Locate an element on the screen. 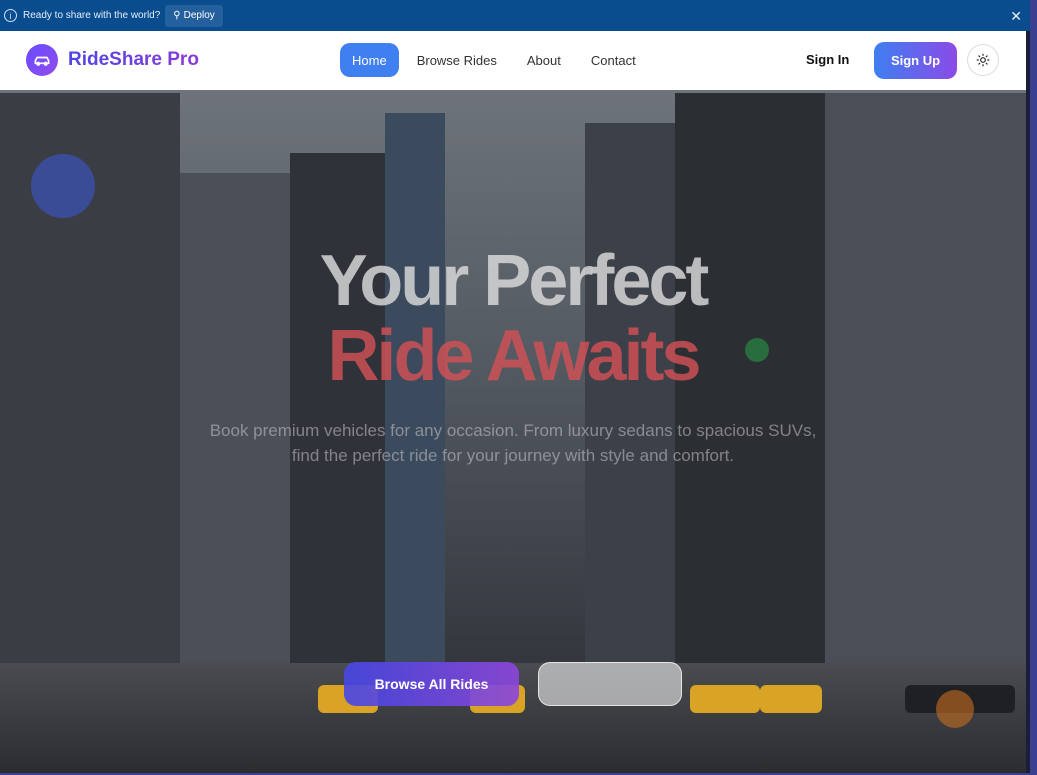 This screenshot has width=1037, height=775. sun-icon is located at coordinates (983, 60).